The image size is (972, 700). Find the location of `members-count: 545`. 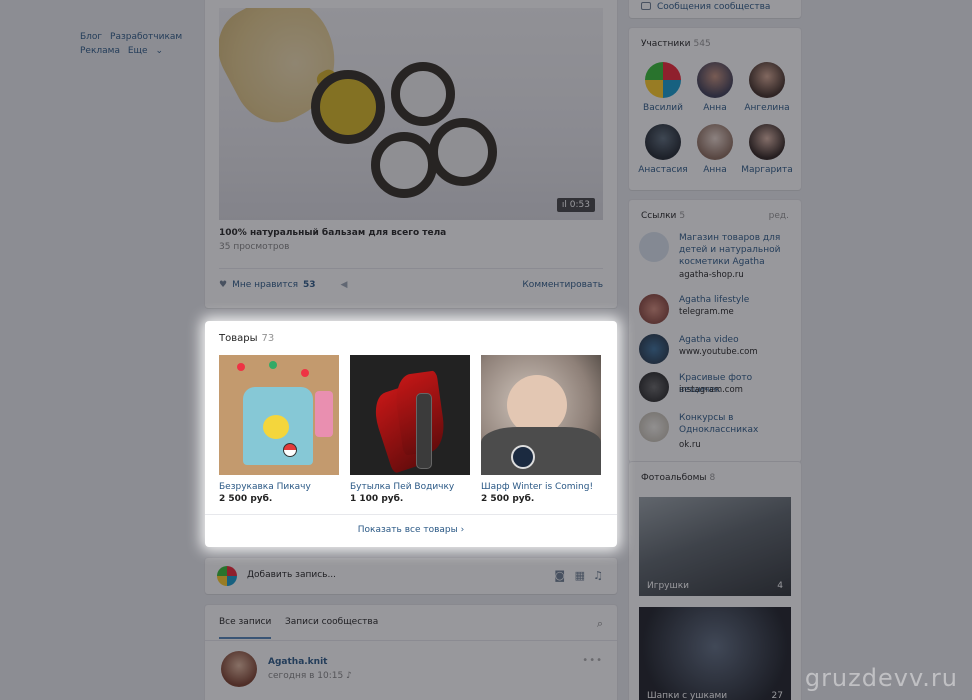

members-count: 545 is located at coordinates (702, 44).